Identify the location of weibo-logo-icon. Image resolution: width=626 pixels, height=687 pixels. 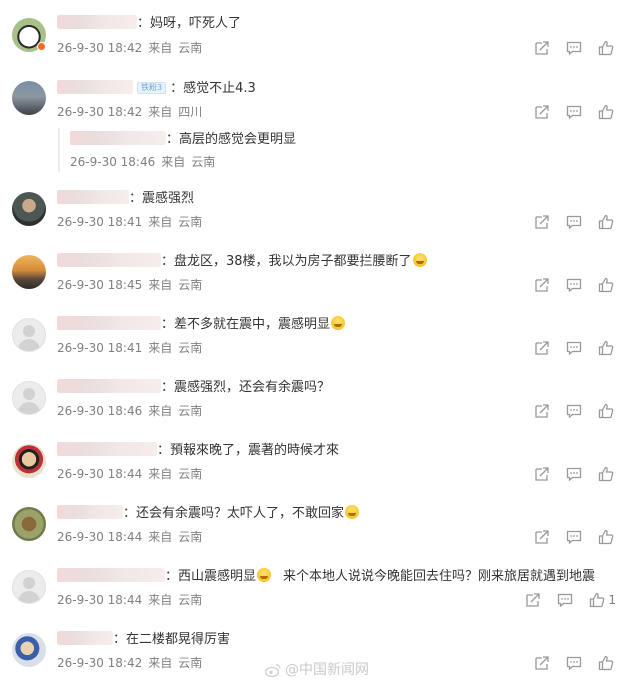
(273, 670).